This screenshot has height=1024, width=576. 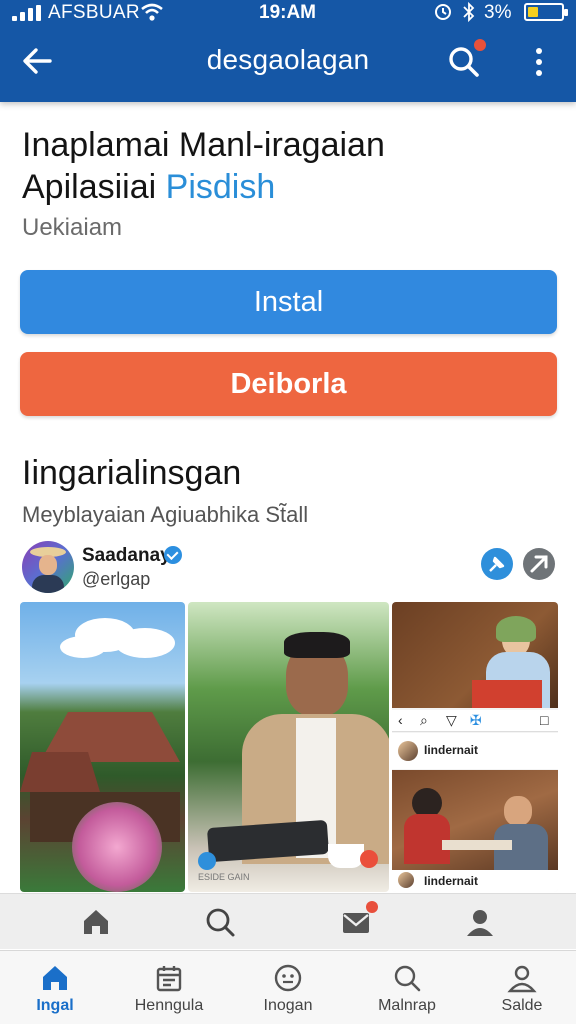 What do you see at coordinates (451, 881) in the screenshot?
I see `nested-post-name-2: Iindernait` at bounding box center [451, 881].